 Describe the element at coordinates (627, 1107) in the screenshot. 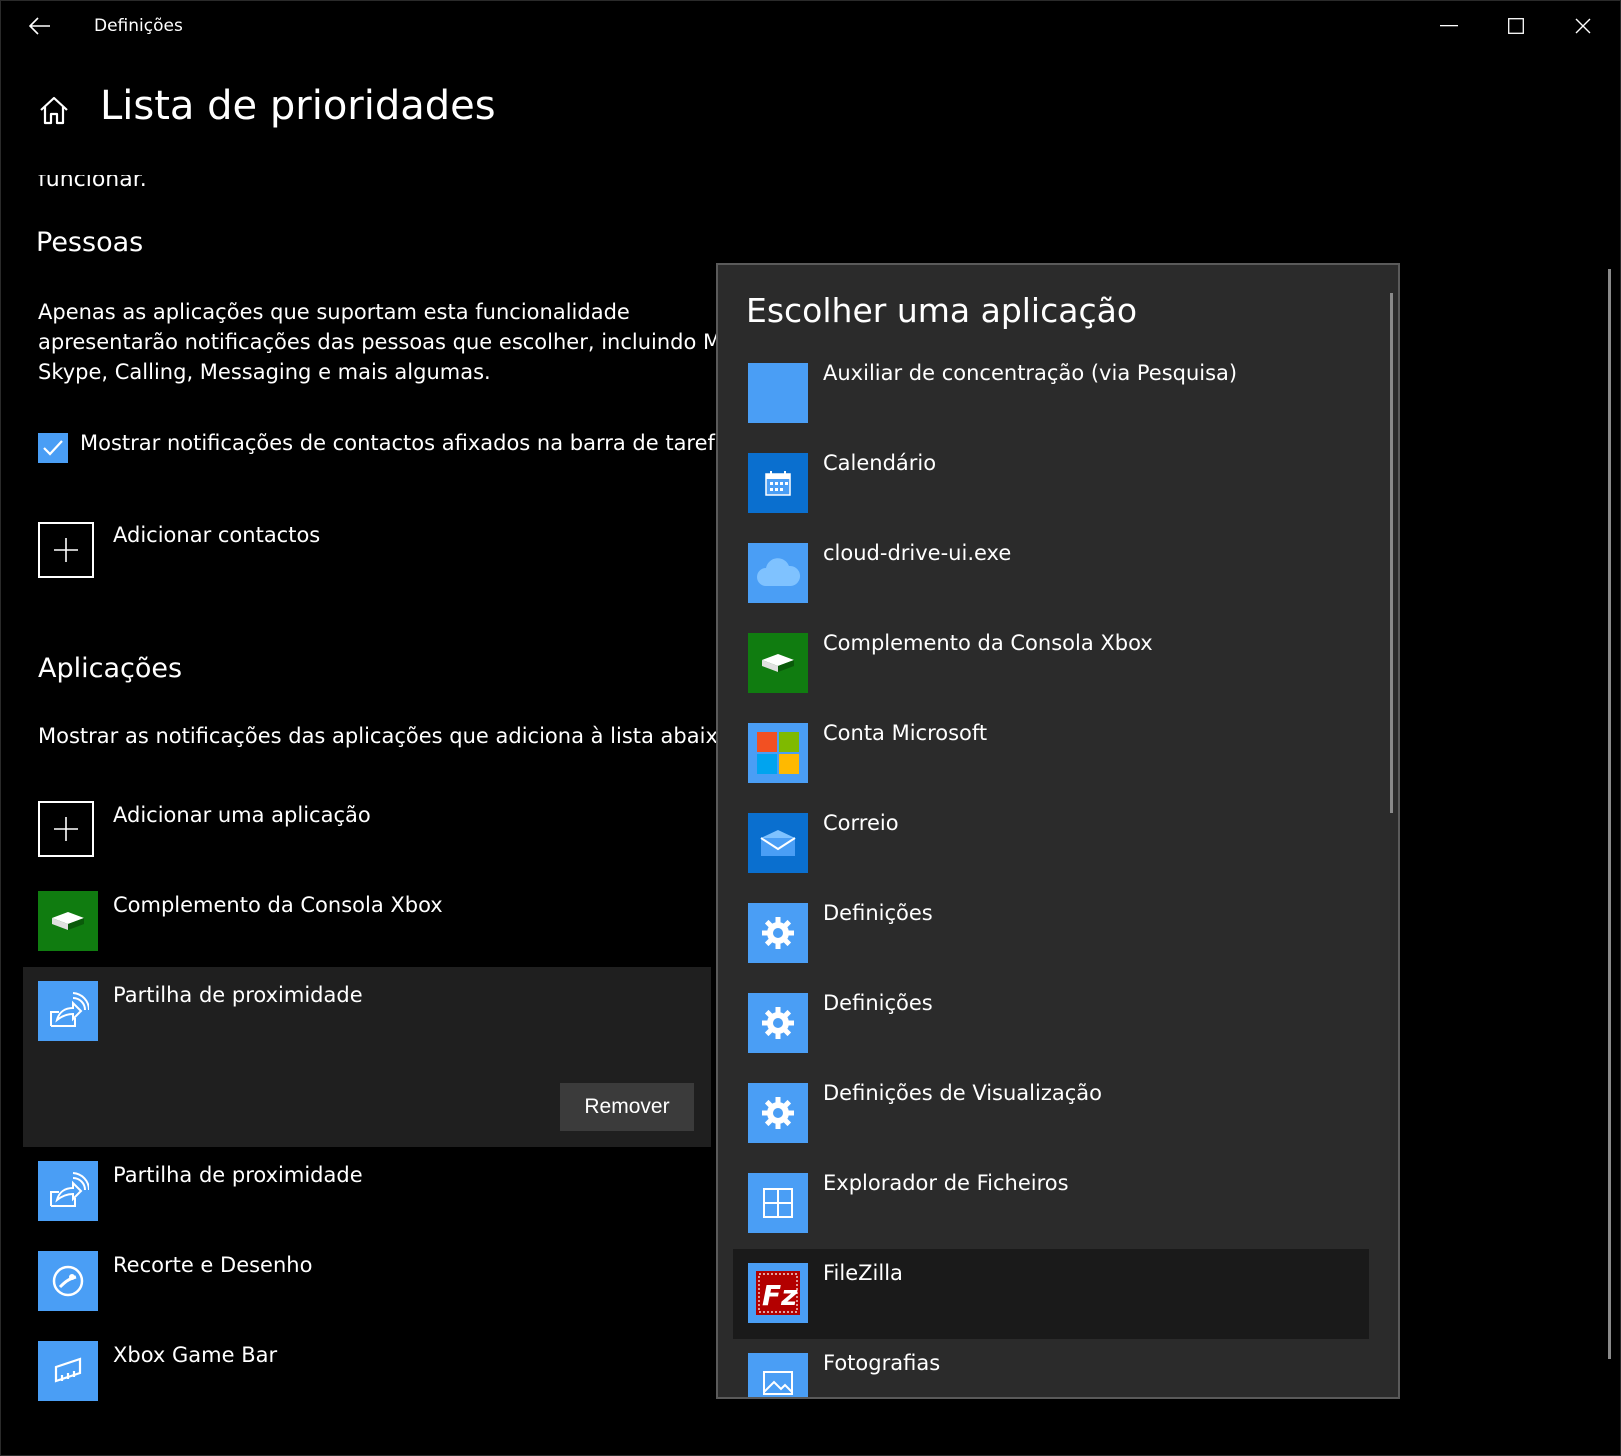

I see `remove-button: Remover` at that location.